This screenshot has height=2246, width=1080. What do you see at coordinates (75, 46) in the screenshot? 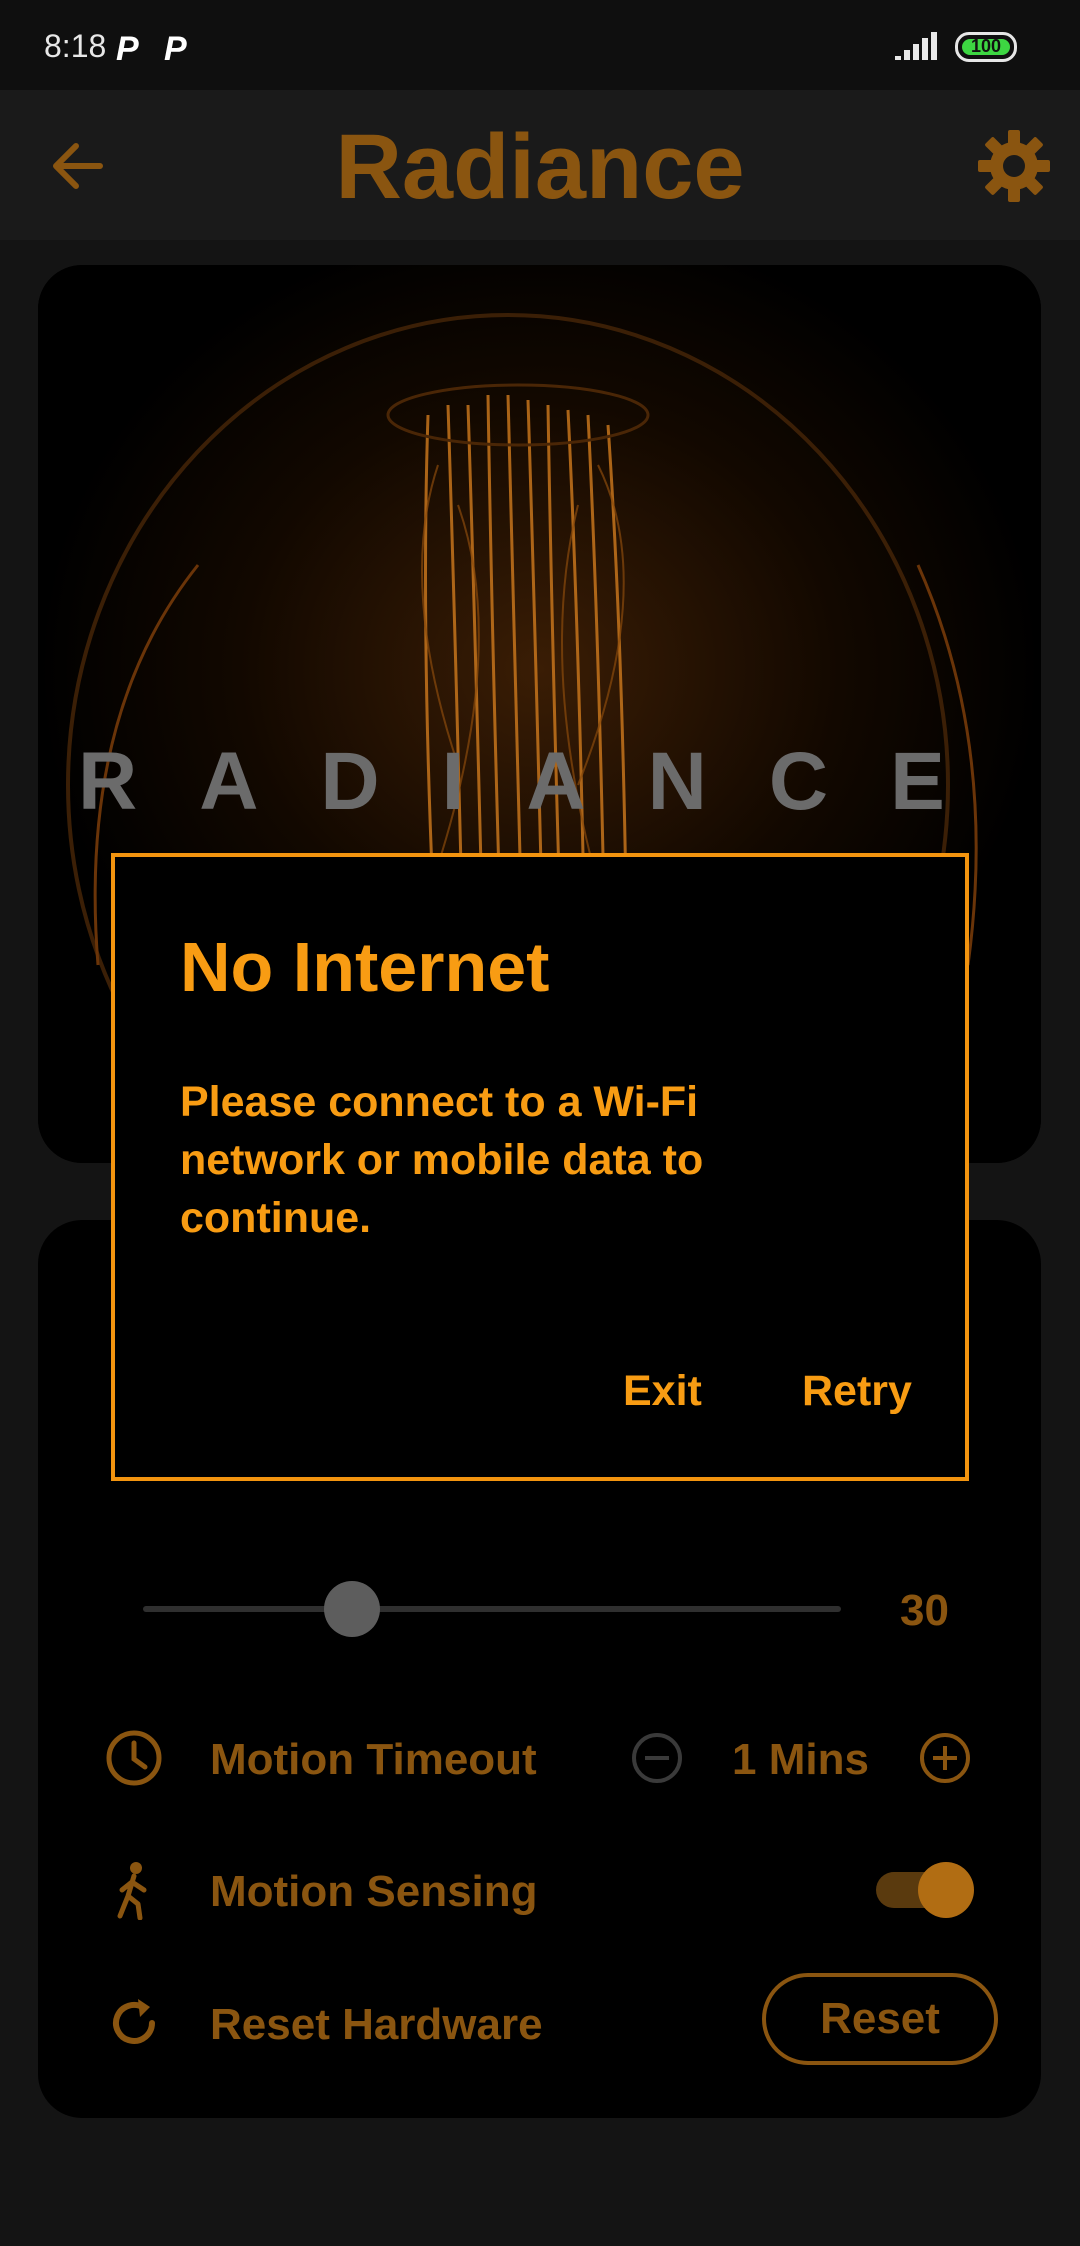
I see `status-time: 8:18` at bounding box center [75, 46].